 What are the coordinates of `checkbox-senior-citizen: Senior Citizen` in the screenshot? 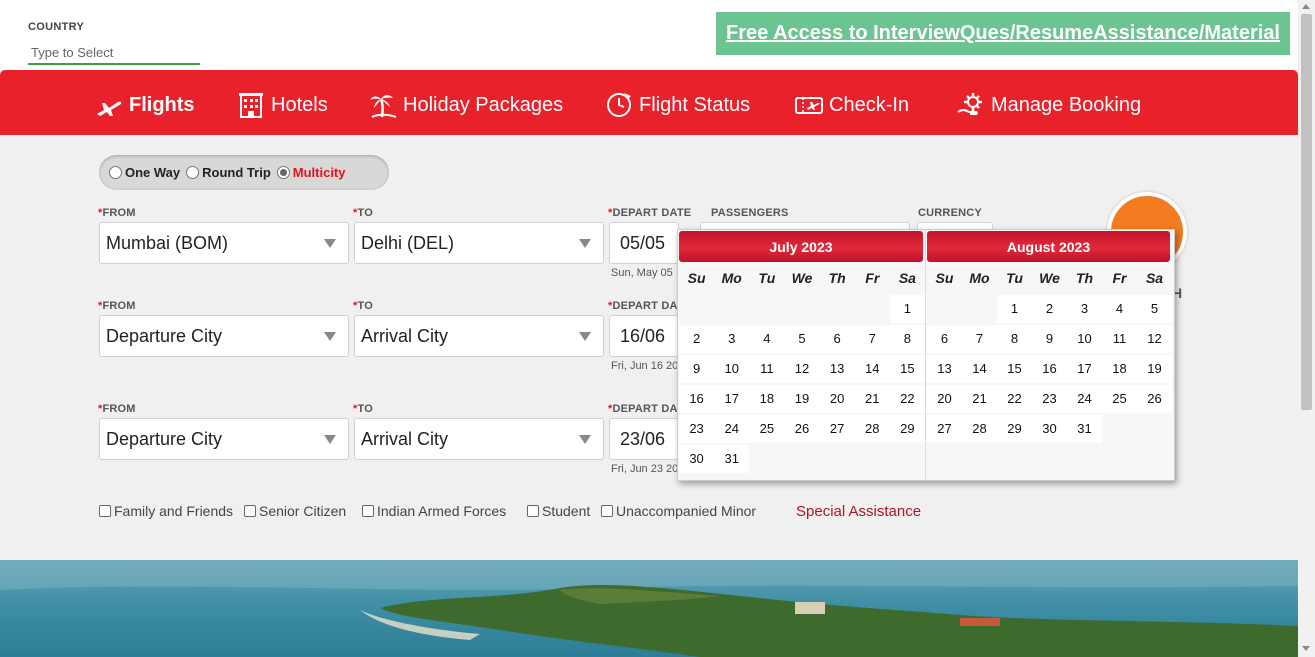 It's located at (295, 511).